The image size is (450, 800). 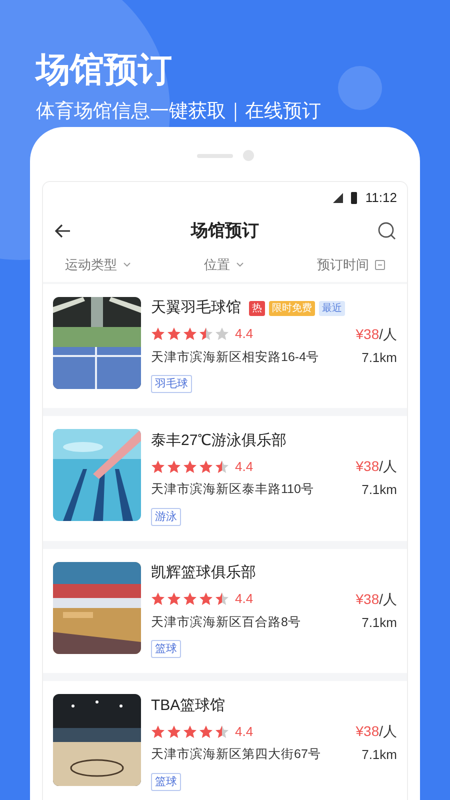 What do you see at coordinates (351, 264) in the screenshot?
I see `filter-dropdown: 预订时间` at bounding box center [351, 264].